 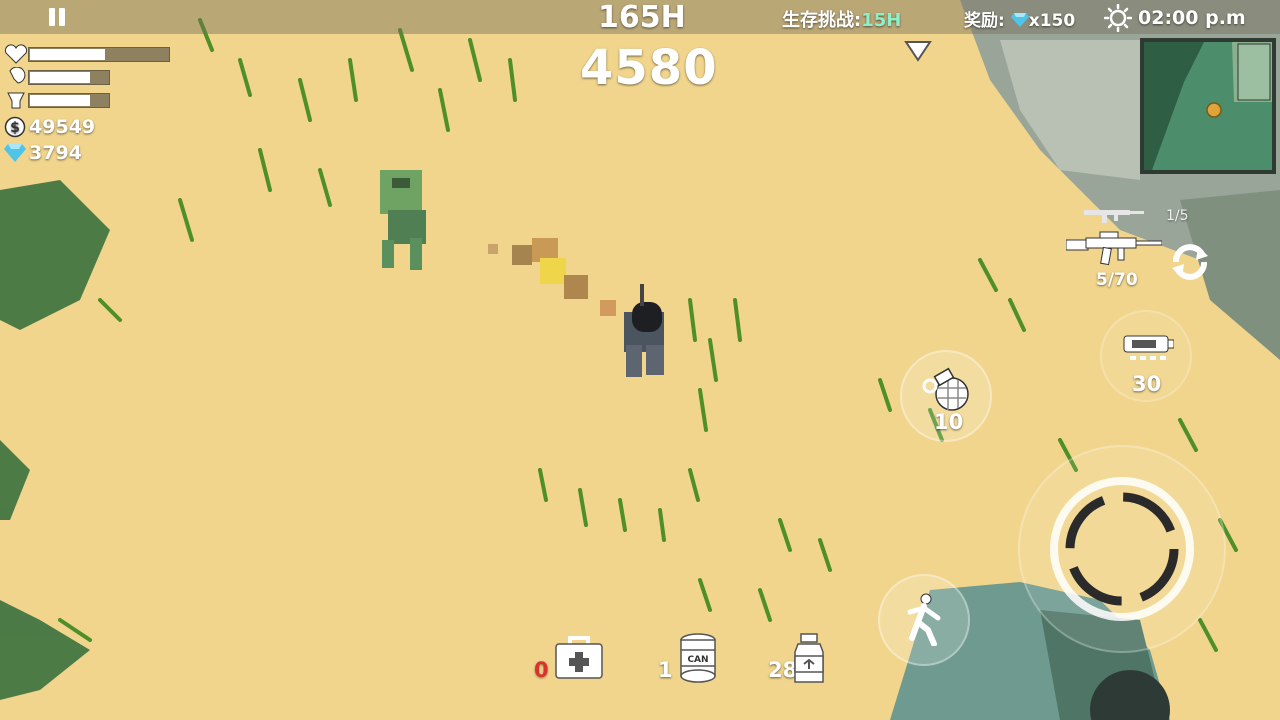 I want to click on game-clock: 02:00 p.m, so click(x=1175, y=18).